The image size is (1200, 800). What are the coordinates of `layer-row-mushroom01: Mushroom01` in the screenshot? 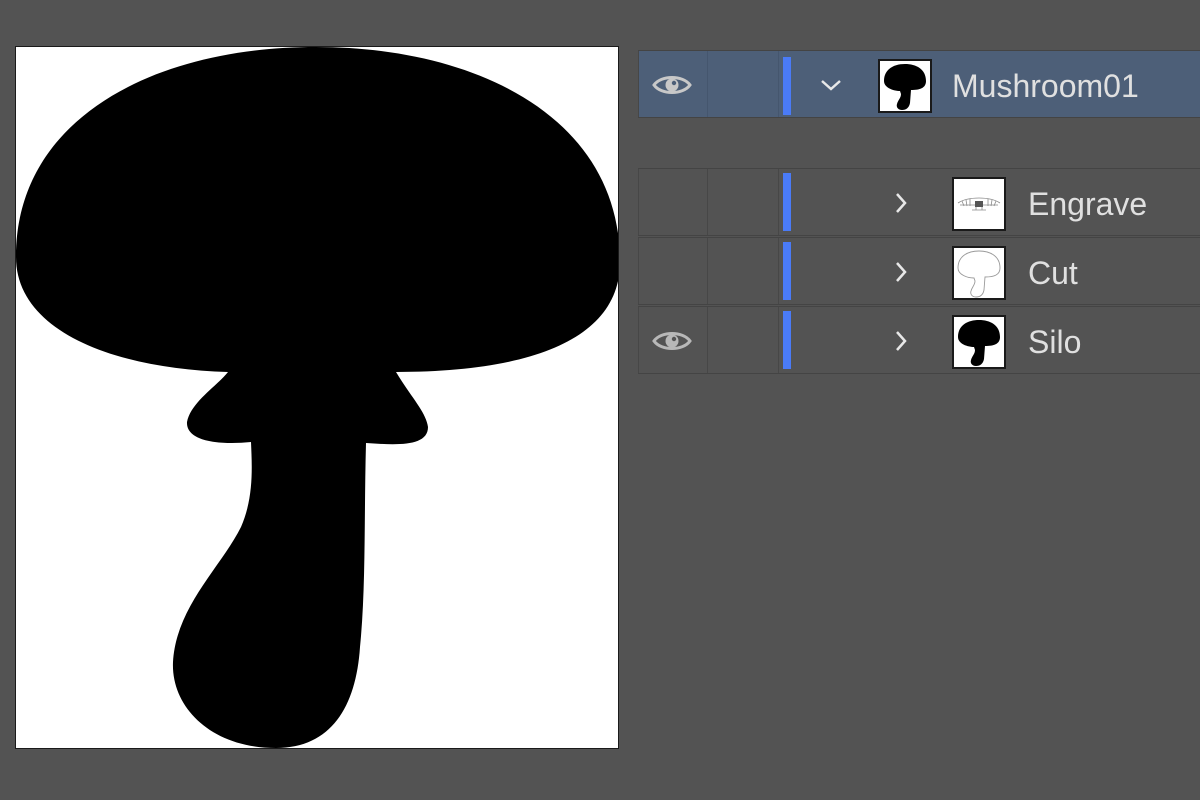 It's located at (919, 84).